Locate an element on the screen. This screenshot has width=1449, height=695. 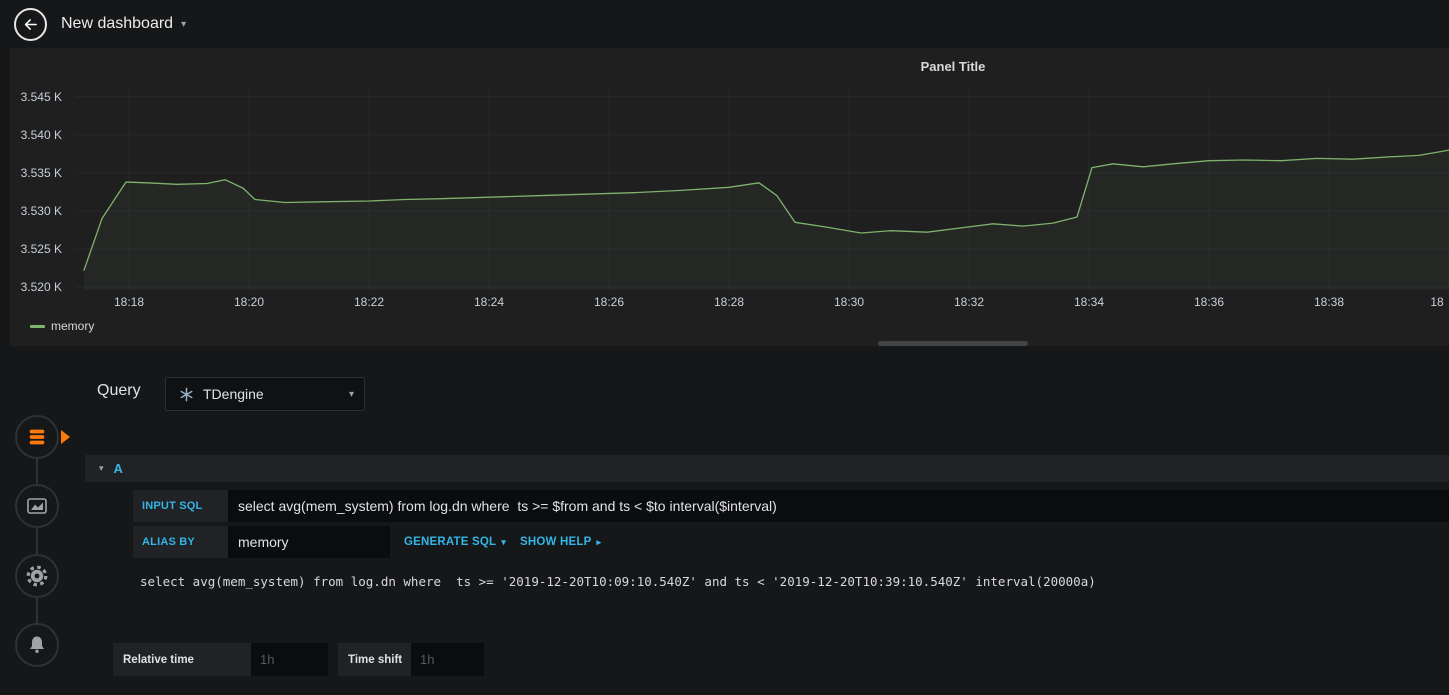
x-axis-tick-label: 18:26 is located at coordinates (609, 302).